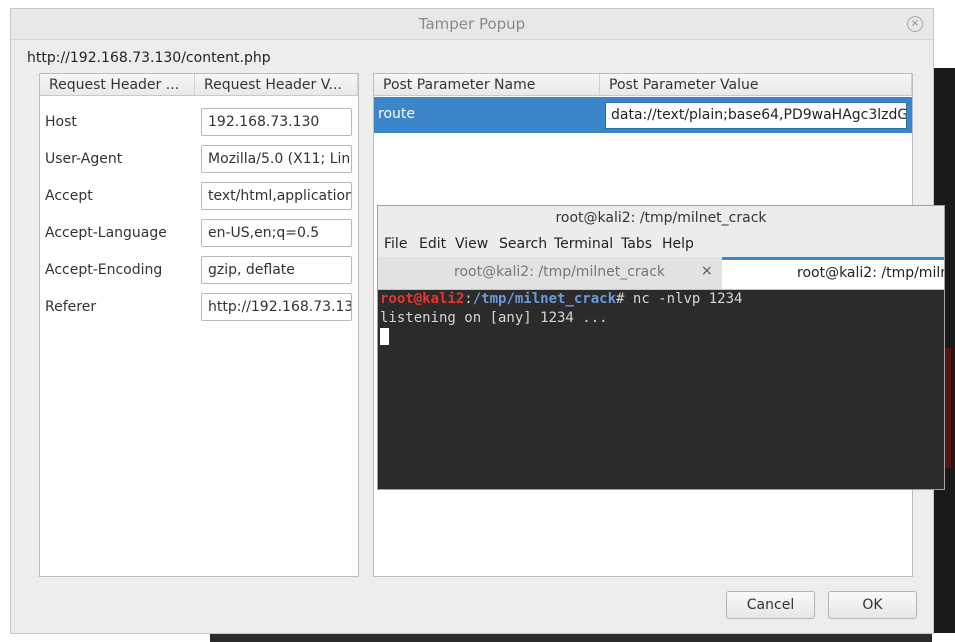 This screenshot has width=955, height=642. I want to click on header-value-input: http://192.168.73.130, so click(276, 307).